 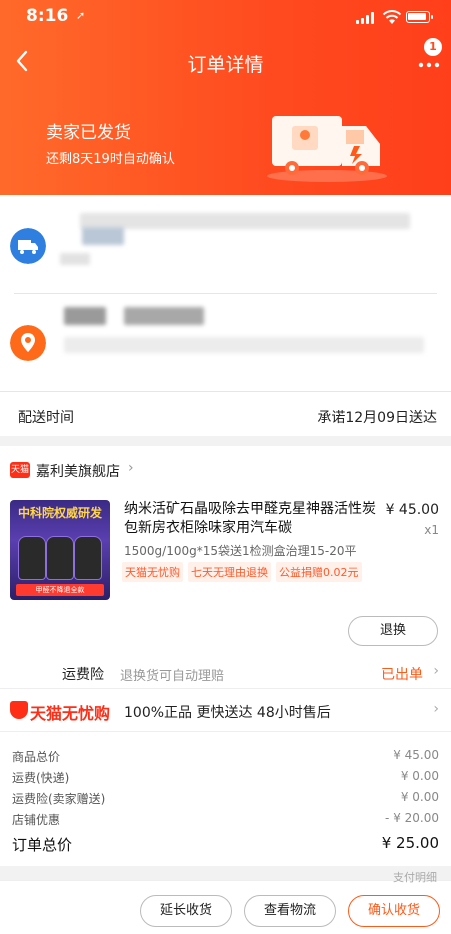 What do you see at coordinates (28, 343) in the screenshot?
I see `location-pin-icon` at bounding box center [28, 343].